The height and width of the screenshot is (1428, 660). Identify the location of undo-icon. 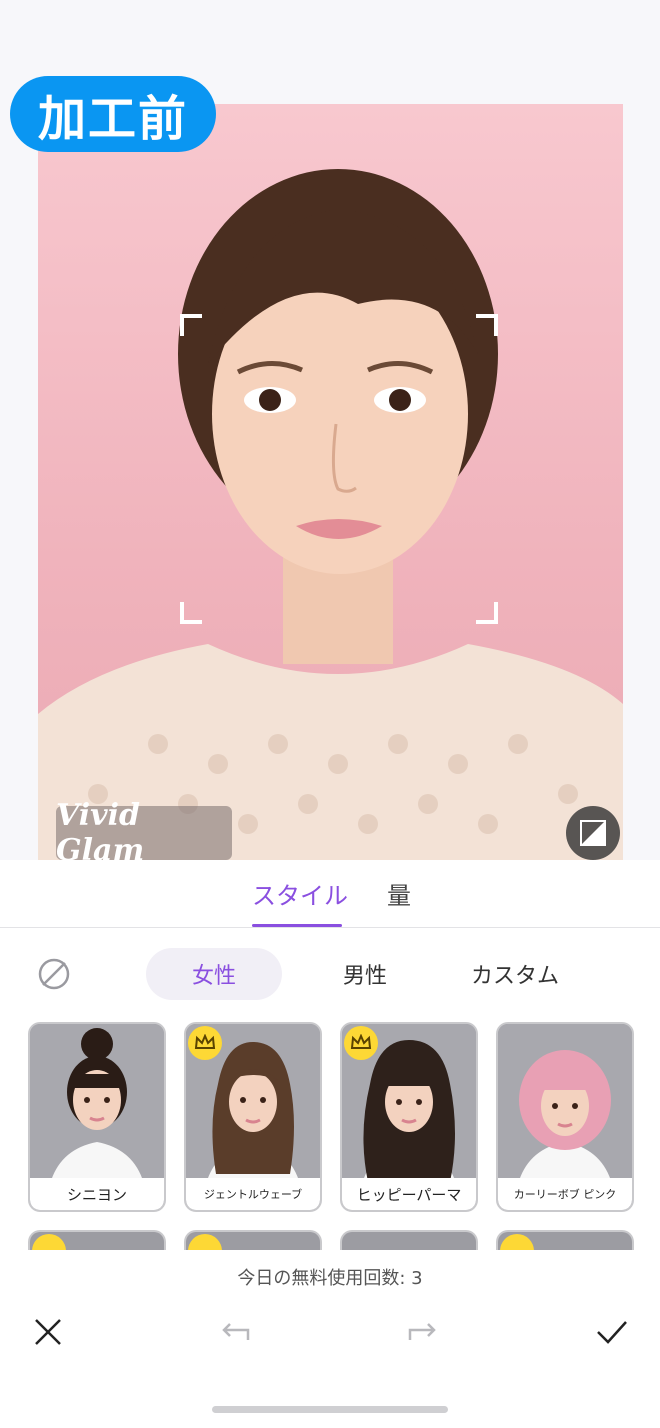
(236, 1331).